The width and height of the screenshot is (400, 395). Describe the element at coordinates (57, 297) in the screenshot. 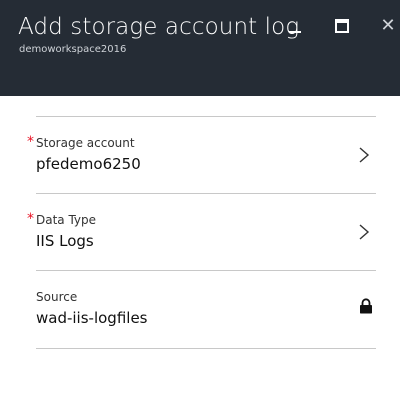

I see `source-label: Source` at that location.